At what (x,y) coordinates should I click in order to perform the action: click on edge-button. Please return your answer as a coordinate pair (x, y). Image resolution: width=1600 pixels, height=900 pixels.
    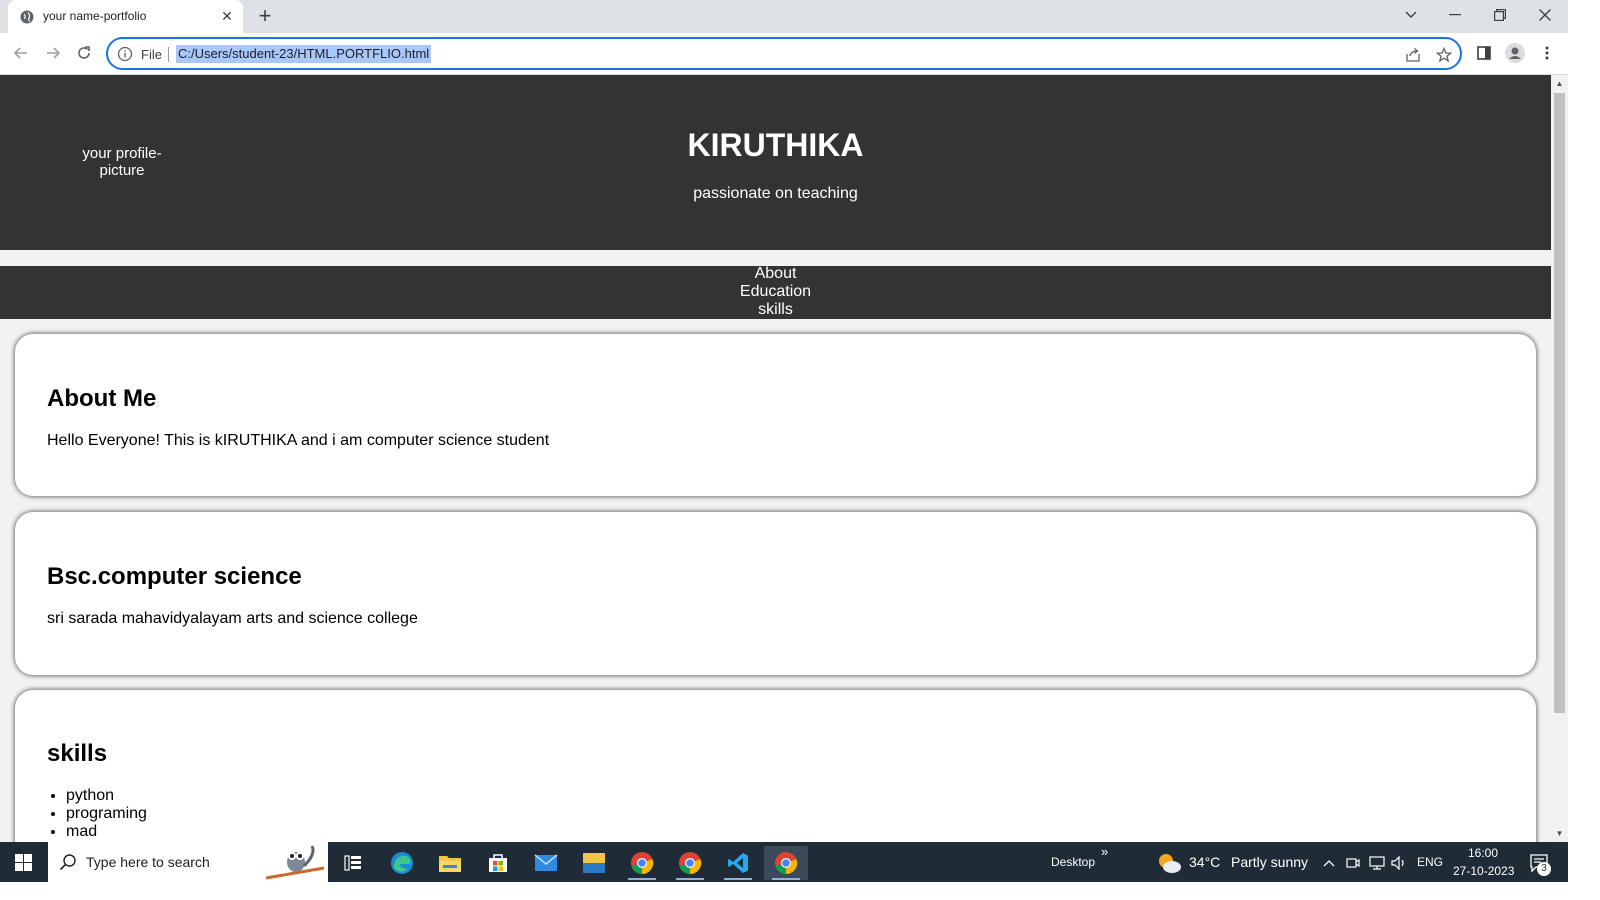
    Looking at the image, I should click on (402, 863).